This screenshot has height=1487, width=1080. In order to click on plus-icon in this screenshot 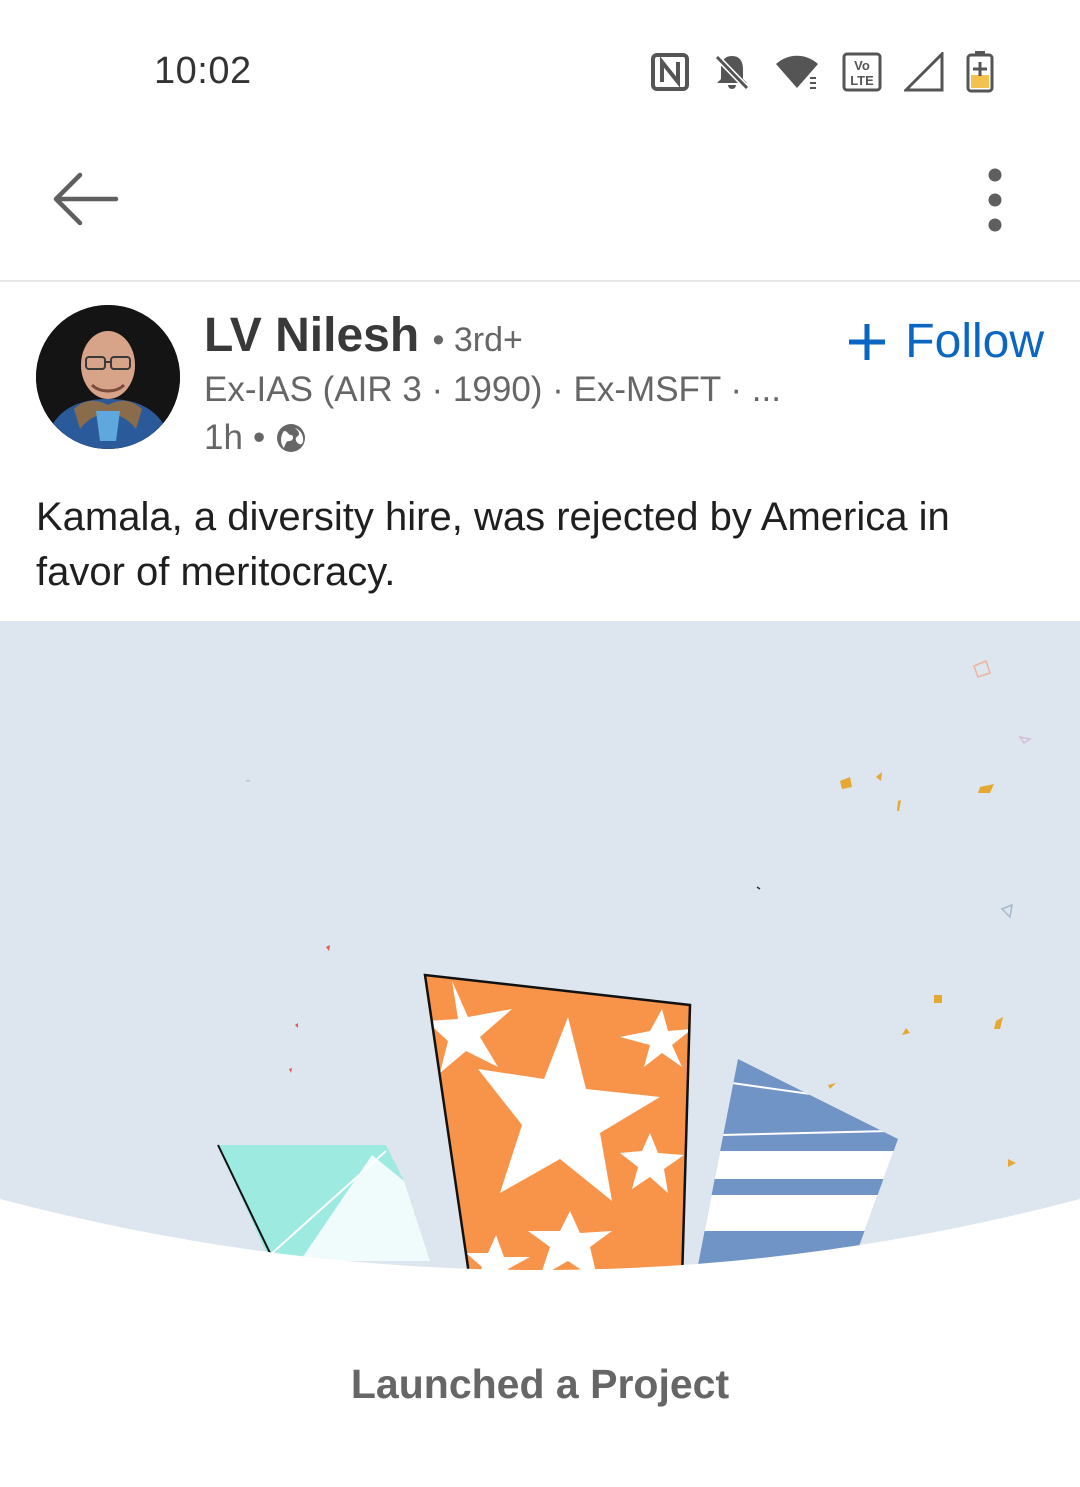, I will do `click(867, 341)`.